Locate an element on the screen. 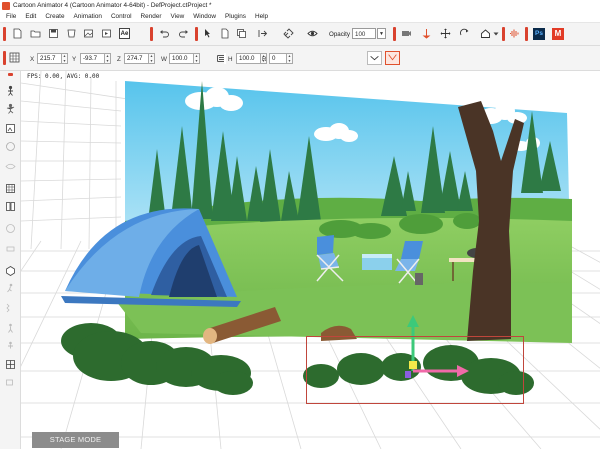 This screenshot has height=449, width=600. w-label: W is located at coordinates (164, 59).